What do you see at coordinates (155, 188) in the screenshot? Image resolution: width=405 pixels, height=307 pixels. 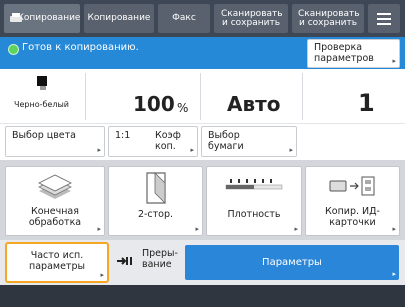 I see `duplex-page-icon` at bounding box center [155, 188].